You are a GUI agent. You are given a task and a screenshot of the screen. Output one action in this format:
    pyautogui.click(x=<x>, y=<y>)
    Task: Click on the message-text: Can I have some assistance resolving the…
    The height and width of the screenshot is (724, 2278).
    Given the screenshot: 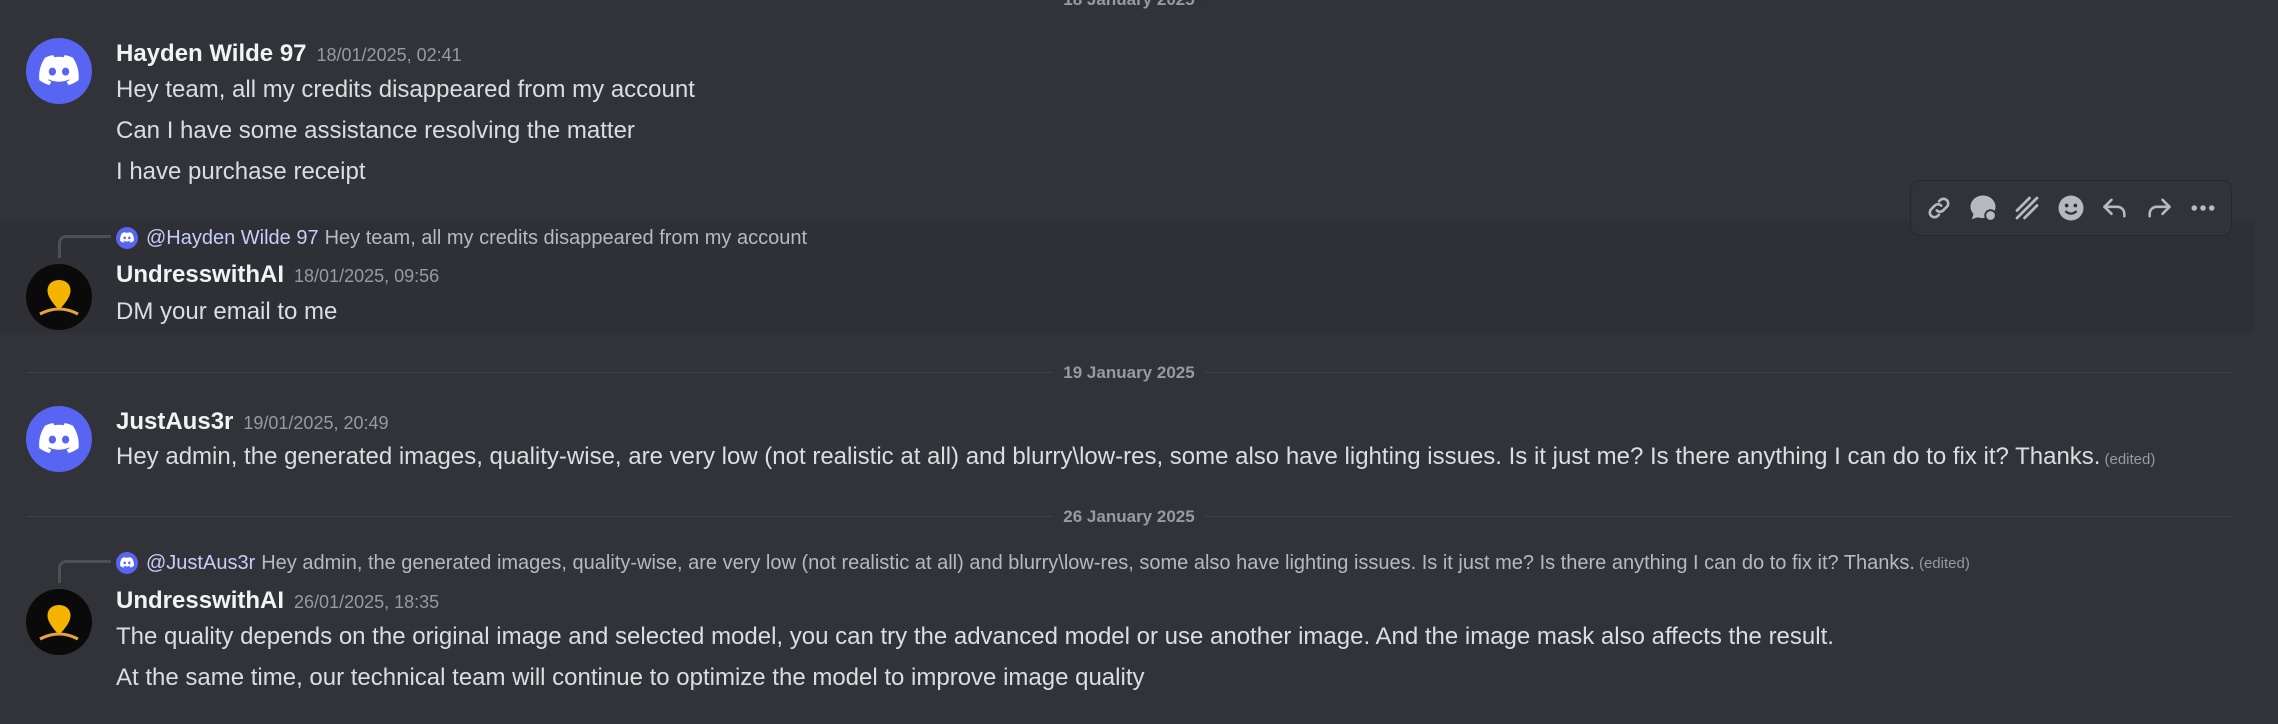 What is the action you would take?
    pyautogui.click(x=375, y=130)
    